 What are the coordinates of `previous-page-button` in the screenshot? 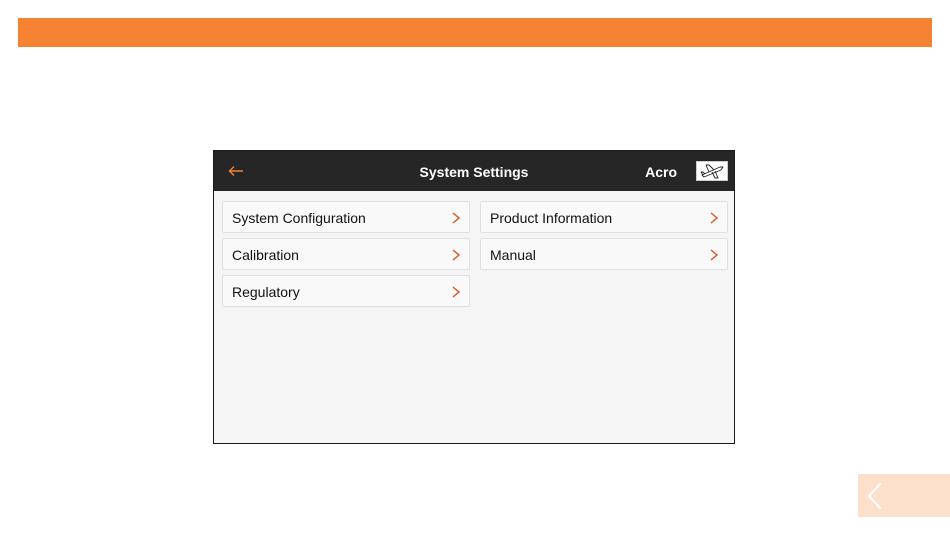 It's located at (904, 495).